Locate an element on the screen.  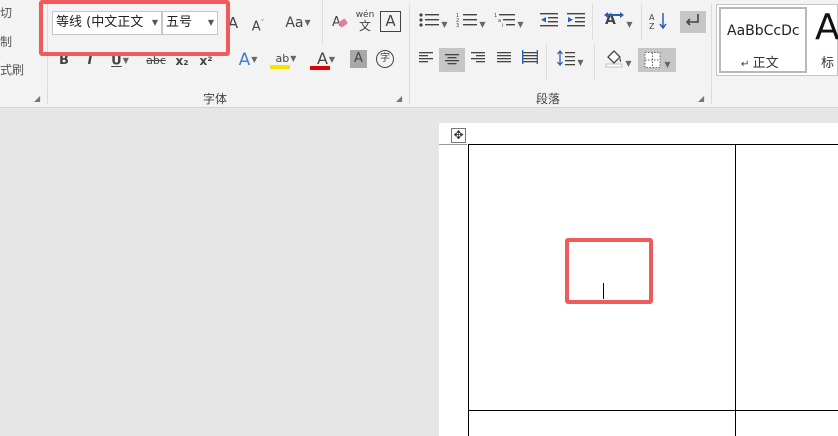
change-case-icon: Aa is located at coordinates (294, 23).